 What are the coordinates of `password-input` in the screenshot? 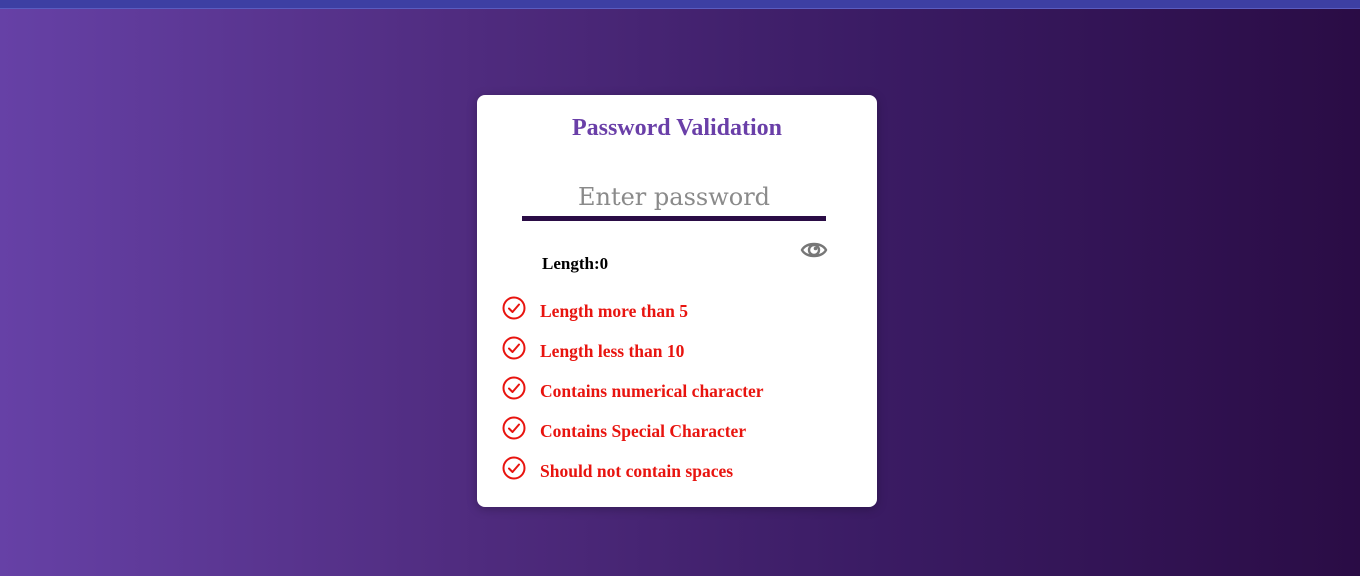 It's located at (674, 199).